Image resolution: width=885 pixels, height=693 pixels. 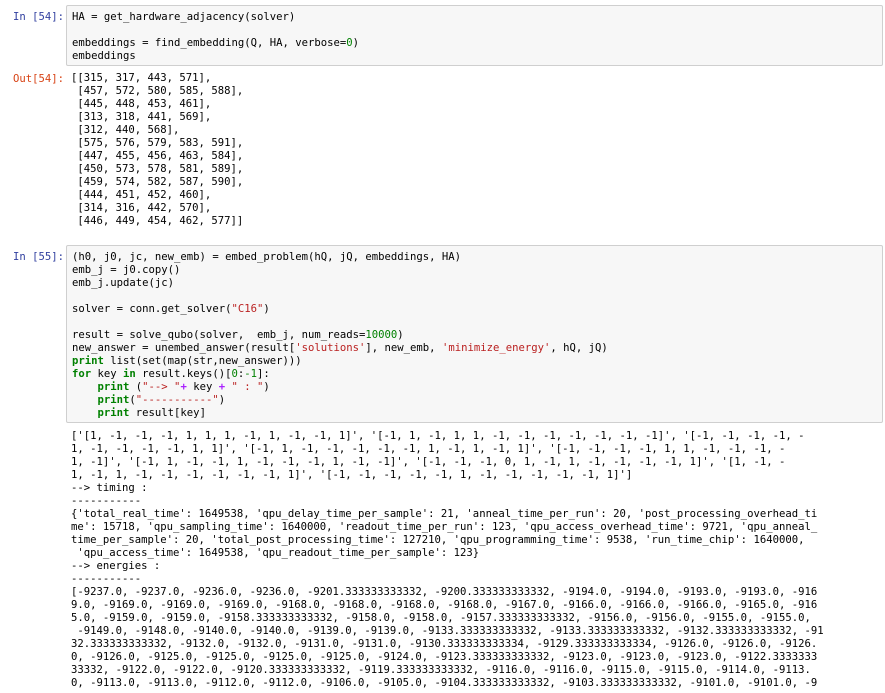 I want to click on code-line: print ("--> "+ key + " : "), so click(x=183, y=387).